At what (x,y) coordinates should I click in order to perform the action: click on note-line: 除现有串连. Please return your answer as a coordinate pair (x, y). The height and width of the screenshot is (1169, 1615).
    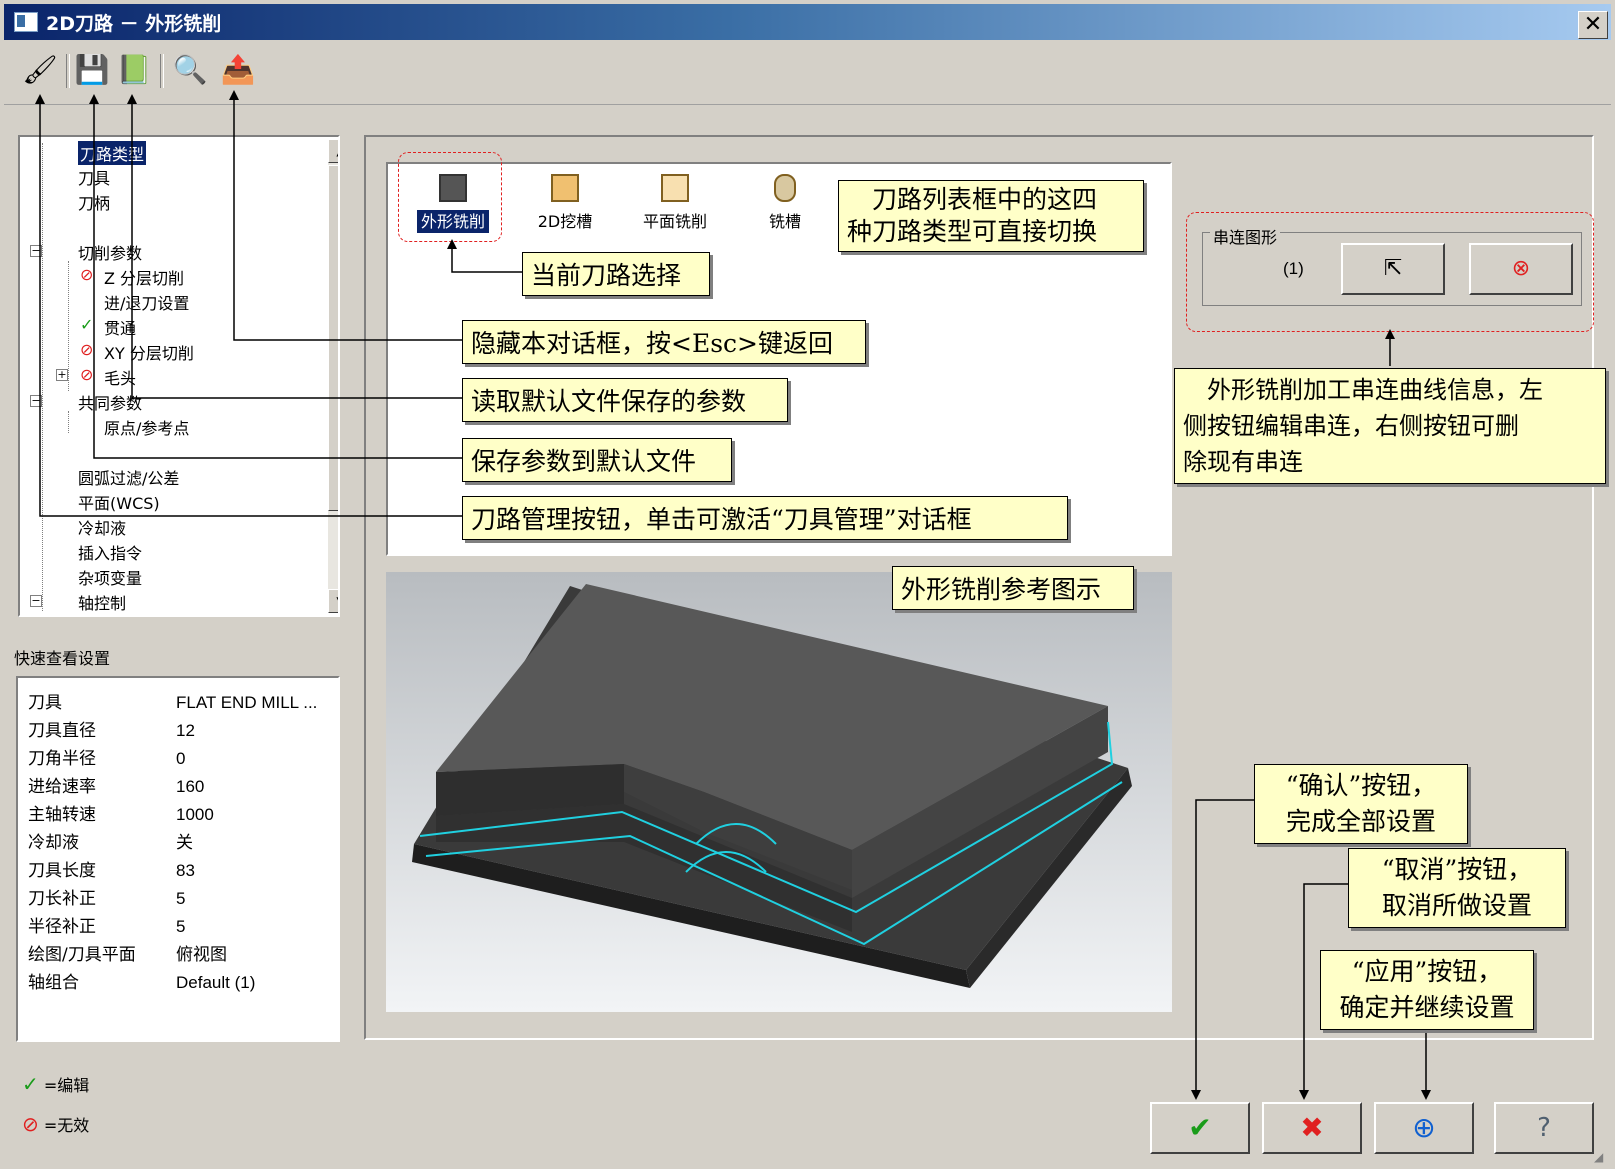
    Looking at the image, I should click on (1243, 462).